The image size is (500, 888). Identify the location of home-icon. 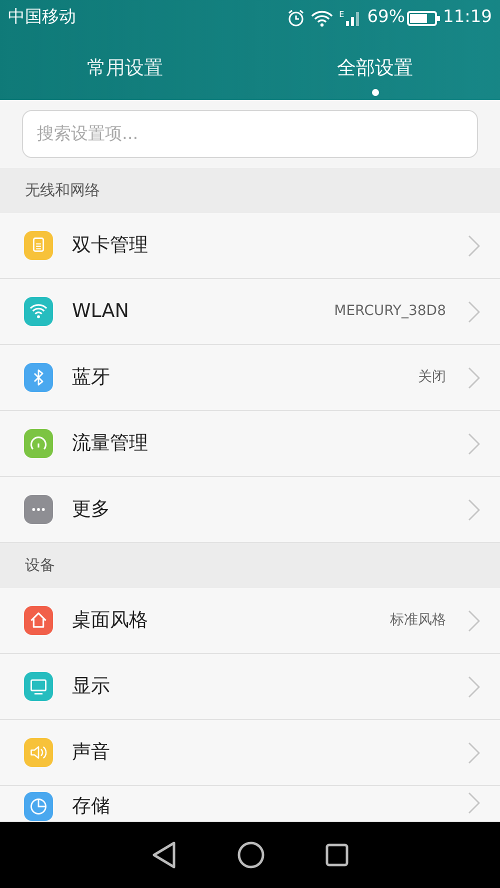
(251, 855).